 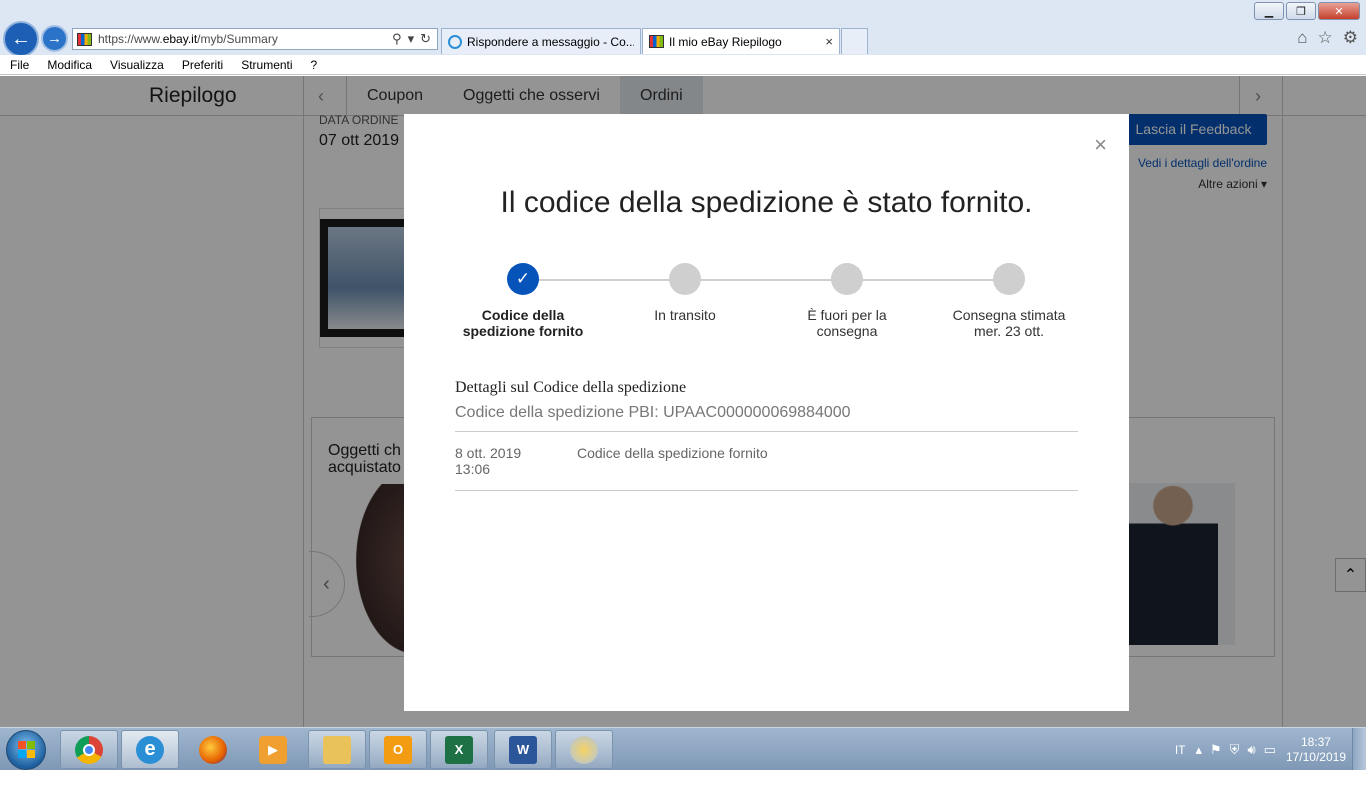 I want to click on volume-icon: 🔊︎, so click(x=1251, y=750).